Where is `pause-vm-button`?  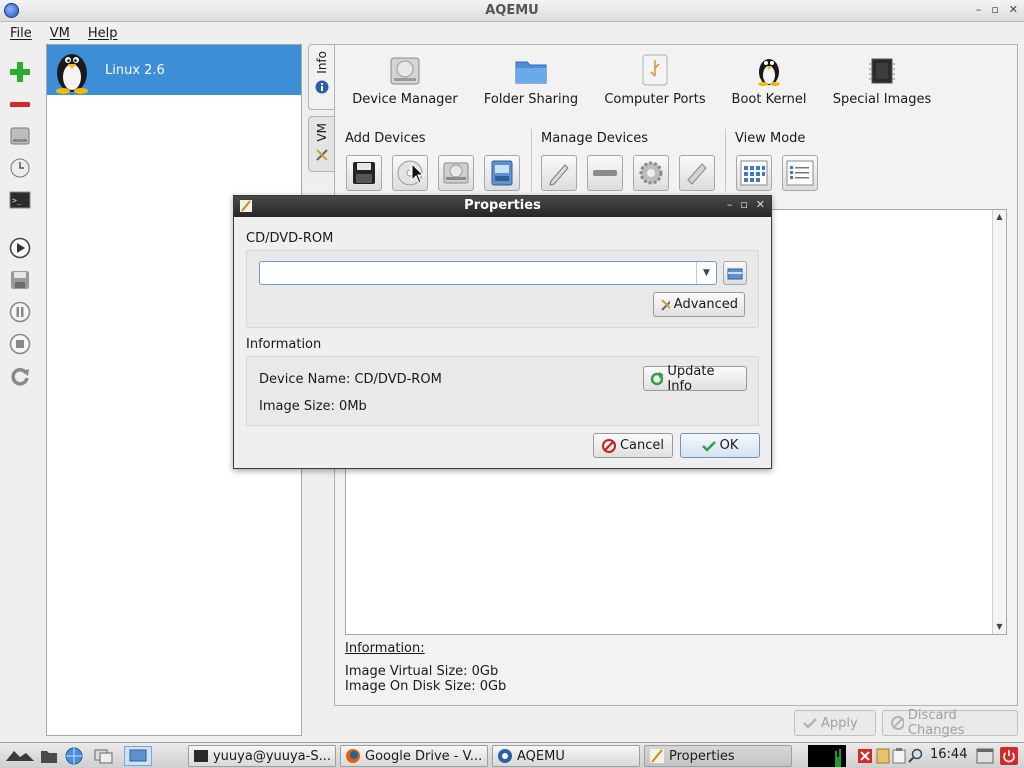 pause-vm-button is located at coordinates (20, 312).